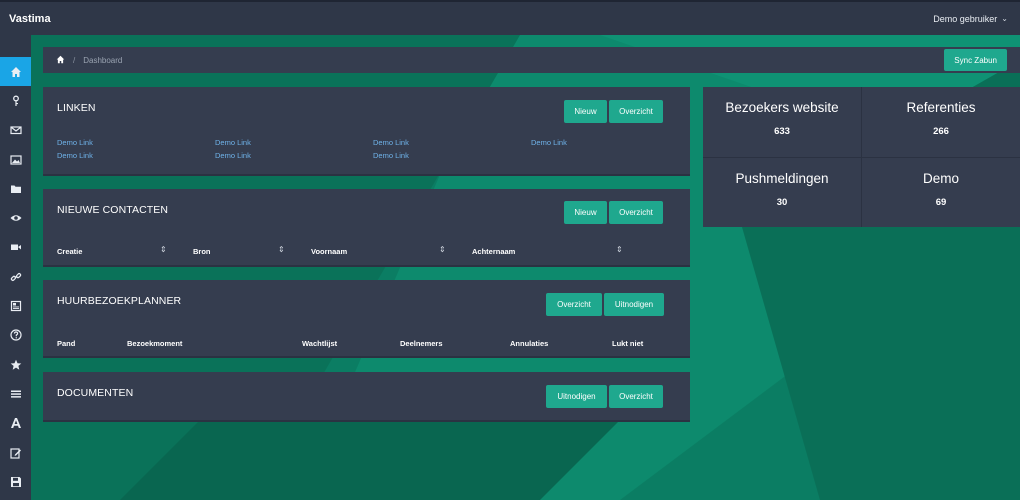 This screenshot has width=1020, height=500. I want to click on sidebar-item-eye, so click(15, 217).